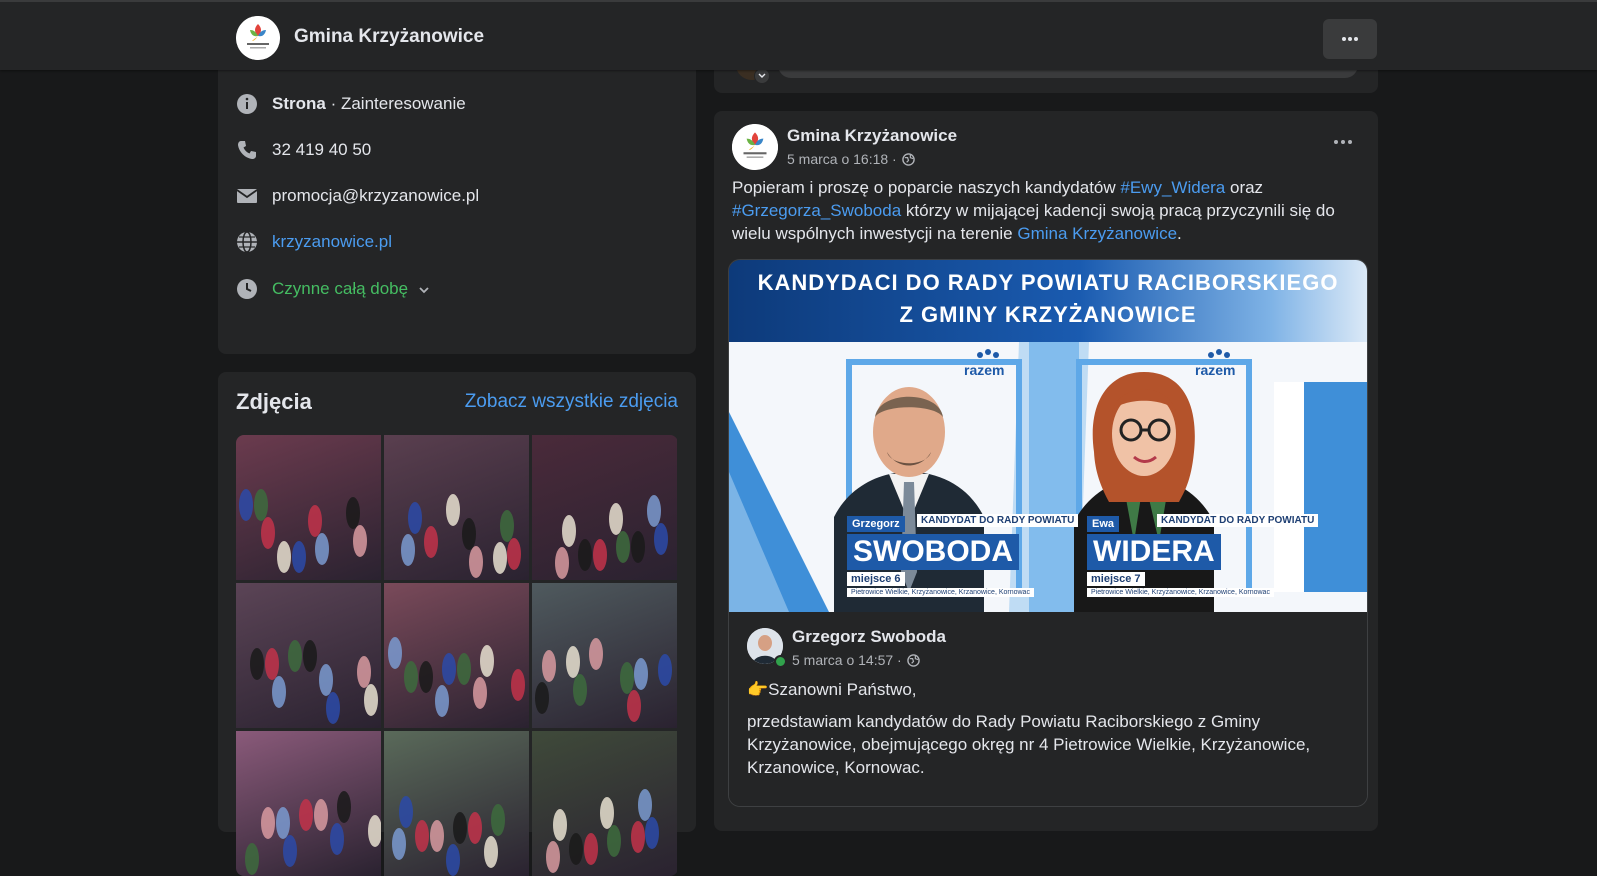 The image size is (1597, 876). Describe the element at coordinates (876, 579) in the screenshot. I see `candidate-place: miejsce 6` at that location.